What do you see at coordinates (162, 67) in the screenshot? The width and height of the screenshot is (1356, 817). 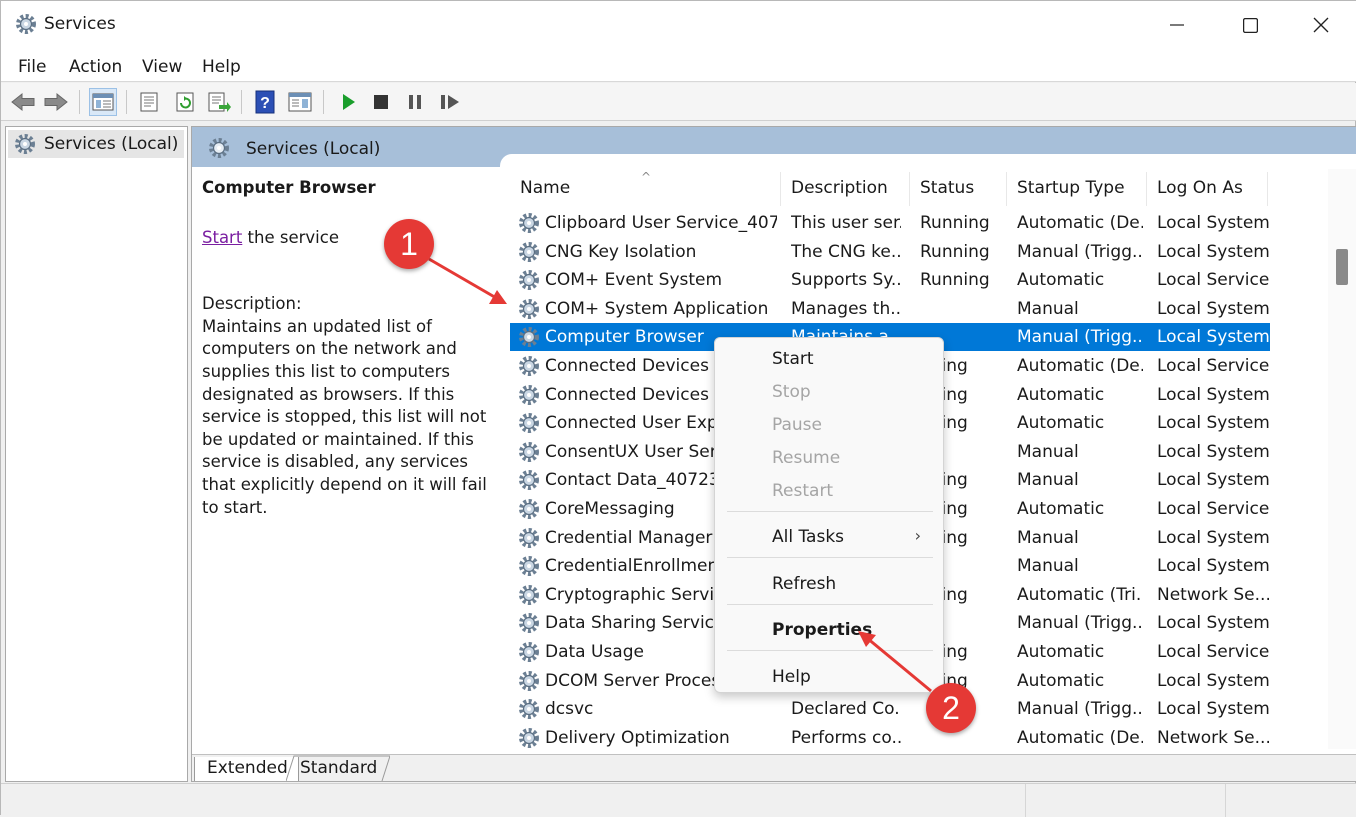 I see `menu-view: View` at bounding box center [162, 67].